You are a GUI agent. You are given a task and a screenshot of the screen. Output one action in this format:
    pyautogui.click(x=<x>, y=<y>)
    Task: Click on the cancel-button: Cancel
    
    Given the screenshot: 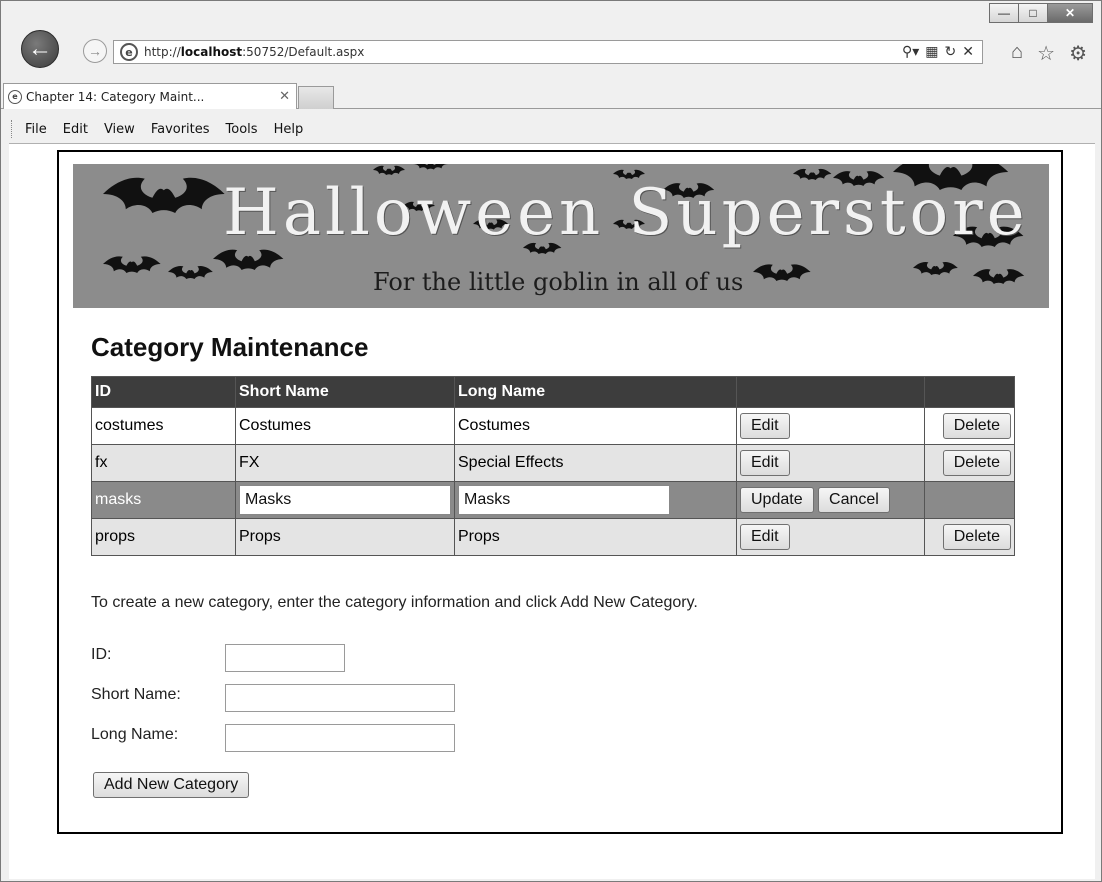 What is the action you would take?
    pyautogui.click(x=854, y=500)
    